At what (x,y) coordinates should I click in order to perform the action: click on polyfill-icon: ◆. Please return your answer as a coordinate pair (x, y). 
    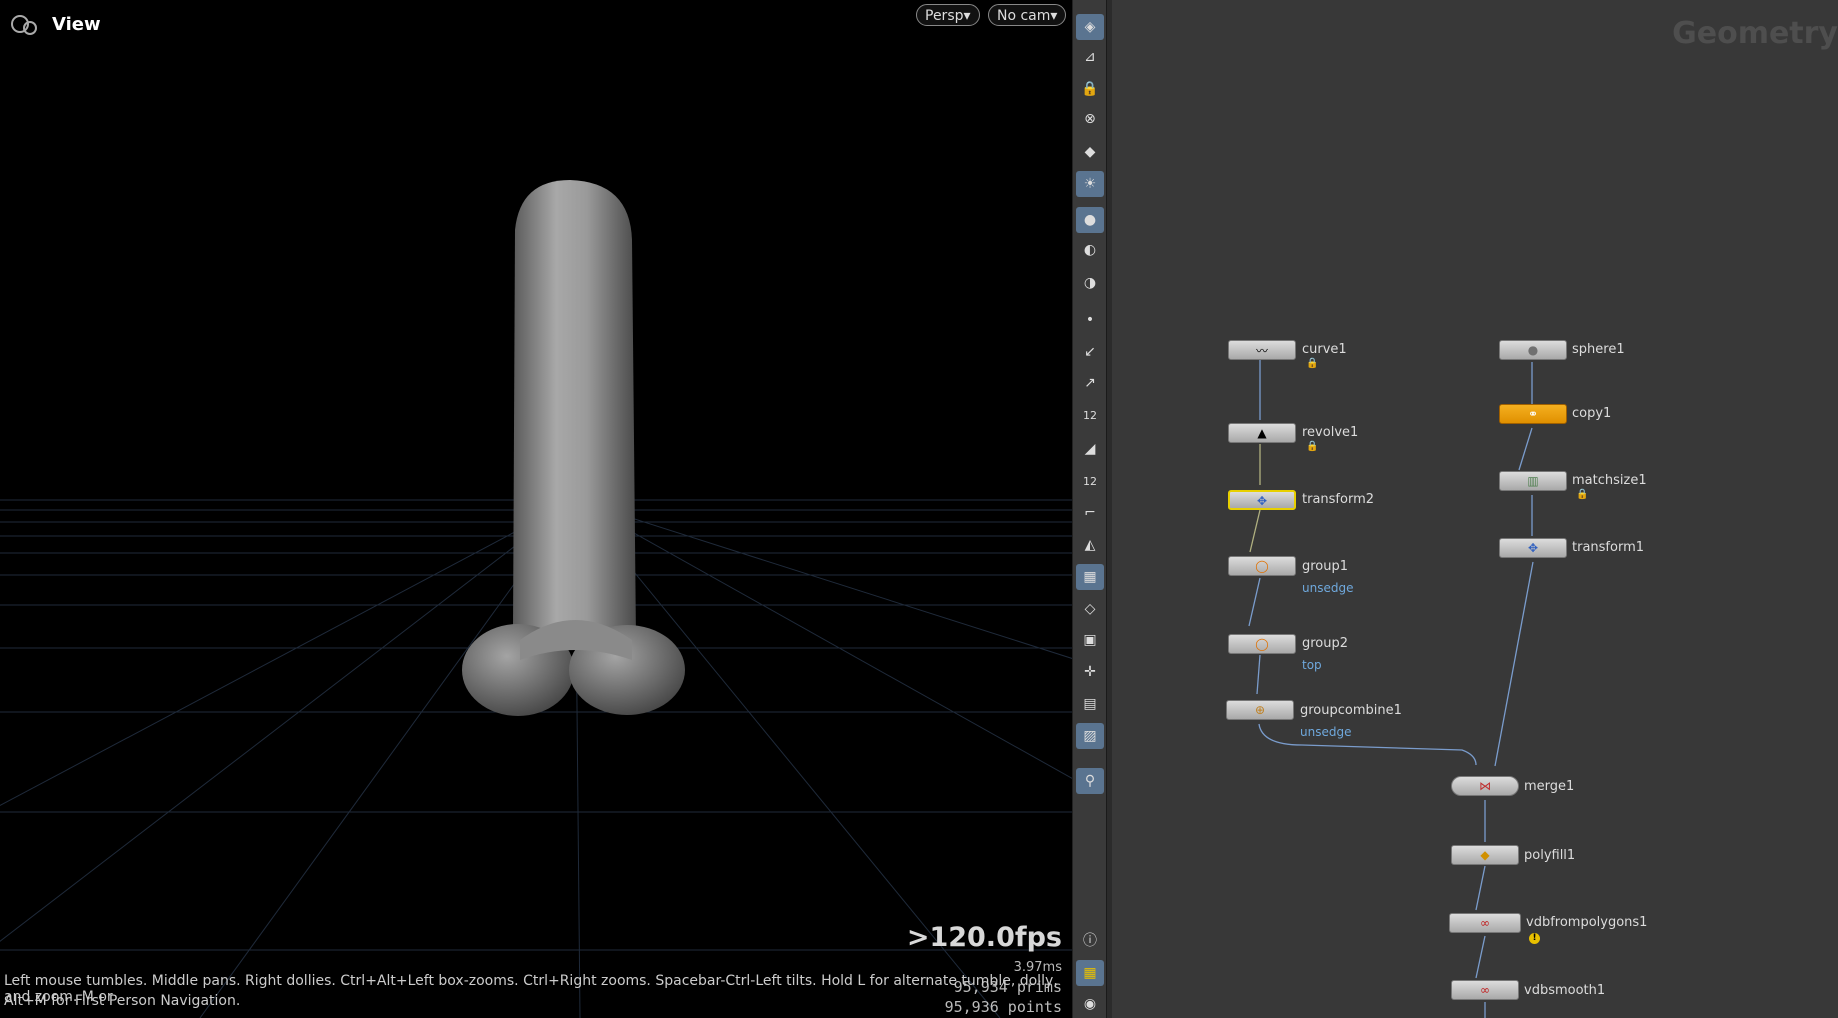
    Looking at the image, I should click on (1485, 855).